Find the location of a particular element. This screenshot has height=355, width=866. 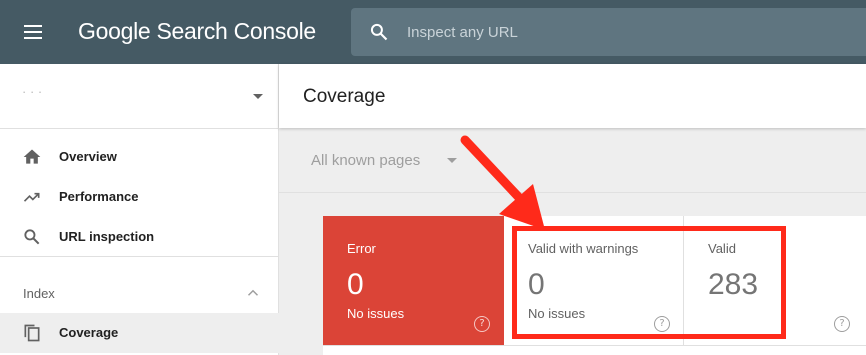

page-header: Coverage is located at coordinates (572, 96).